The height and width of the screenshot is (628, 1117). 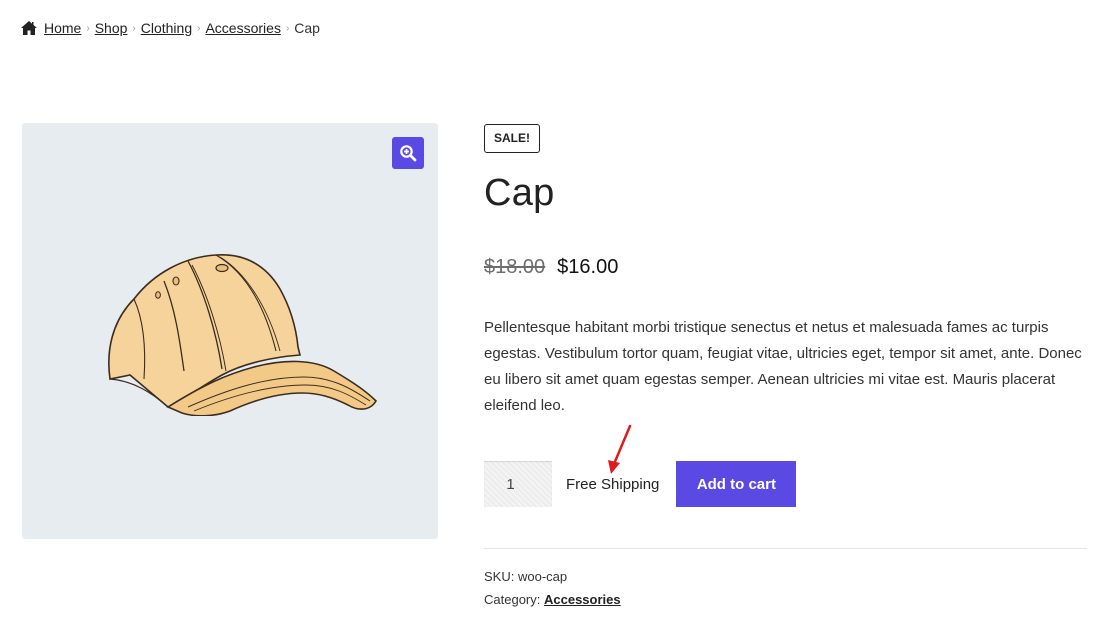 What do you see at coordinates (518, 484) in the screenshot?
I see `quantity-input` at bounding box center [518, 484].